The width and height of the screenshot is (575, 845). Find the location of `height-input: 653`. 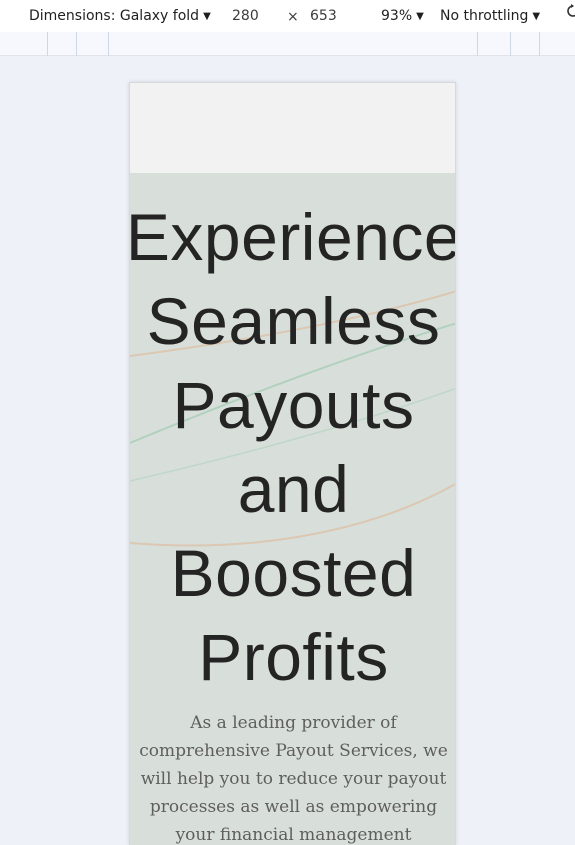

height-input: 653 is located at coordinates (323, 16).